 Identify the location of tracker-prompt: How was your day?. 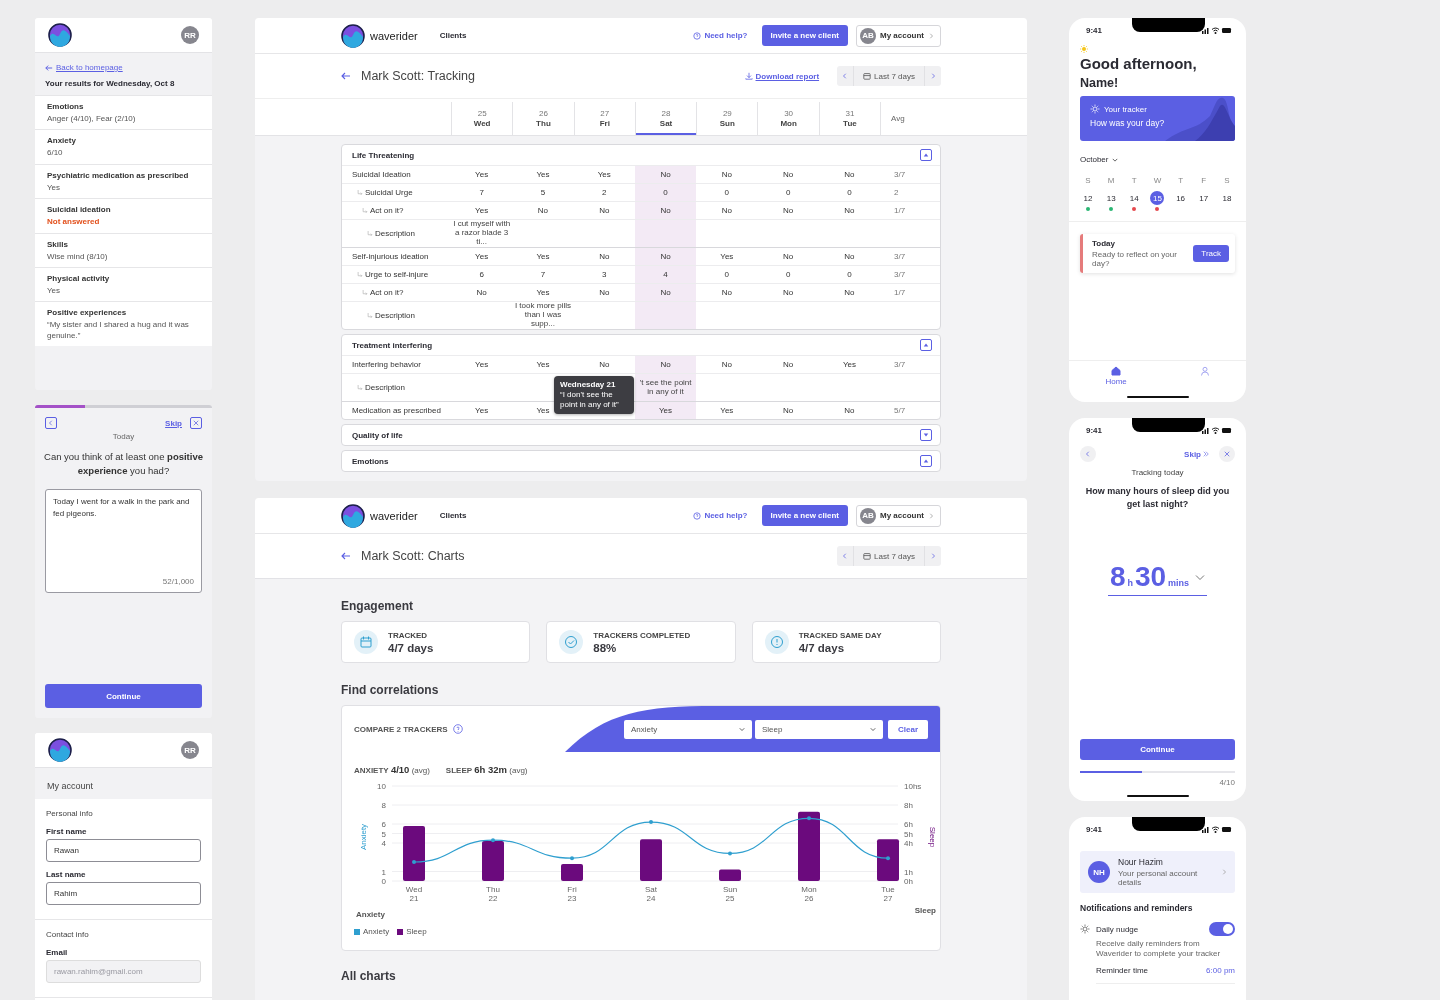
(1128, 123).